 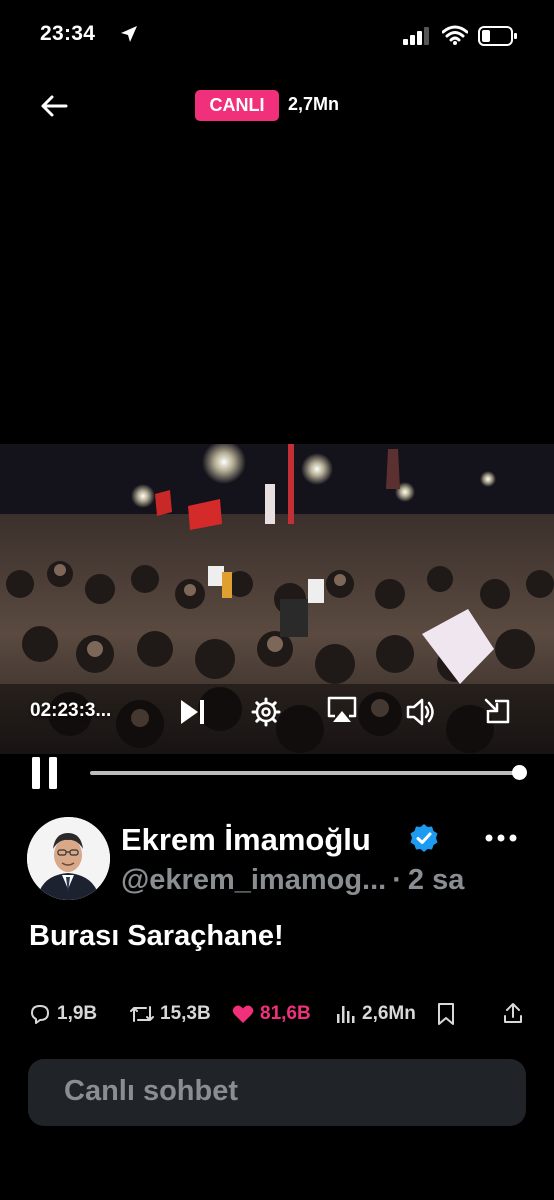 What do you see at coordinates (314, 104) in the screenshot?
I see `viewer-count: 2,7Mn` at bounding box center [314, 104].